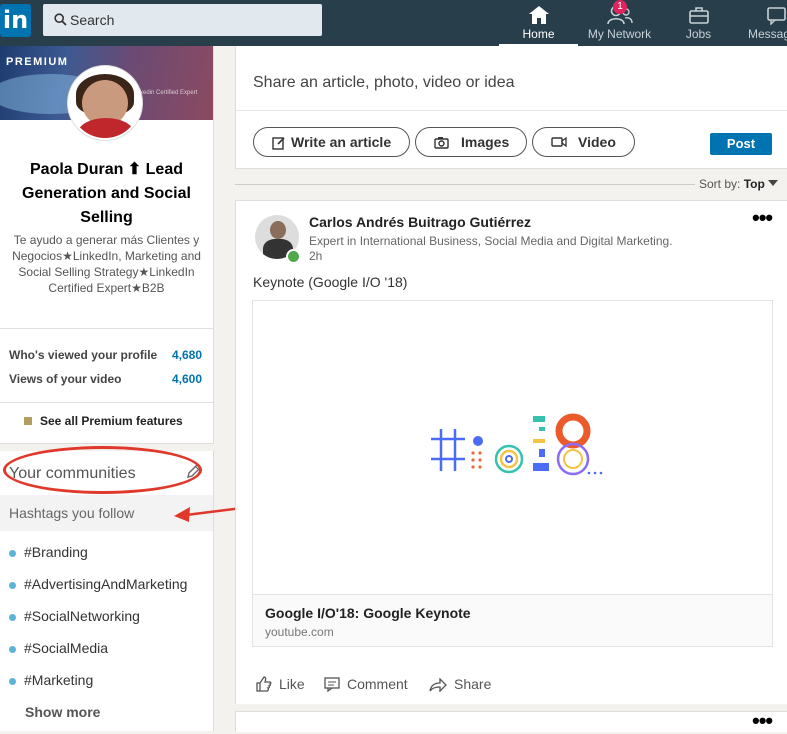  I want to click on nav-label-home: Home, so click(538, 34).